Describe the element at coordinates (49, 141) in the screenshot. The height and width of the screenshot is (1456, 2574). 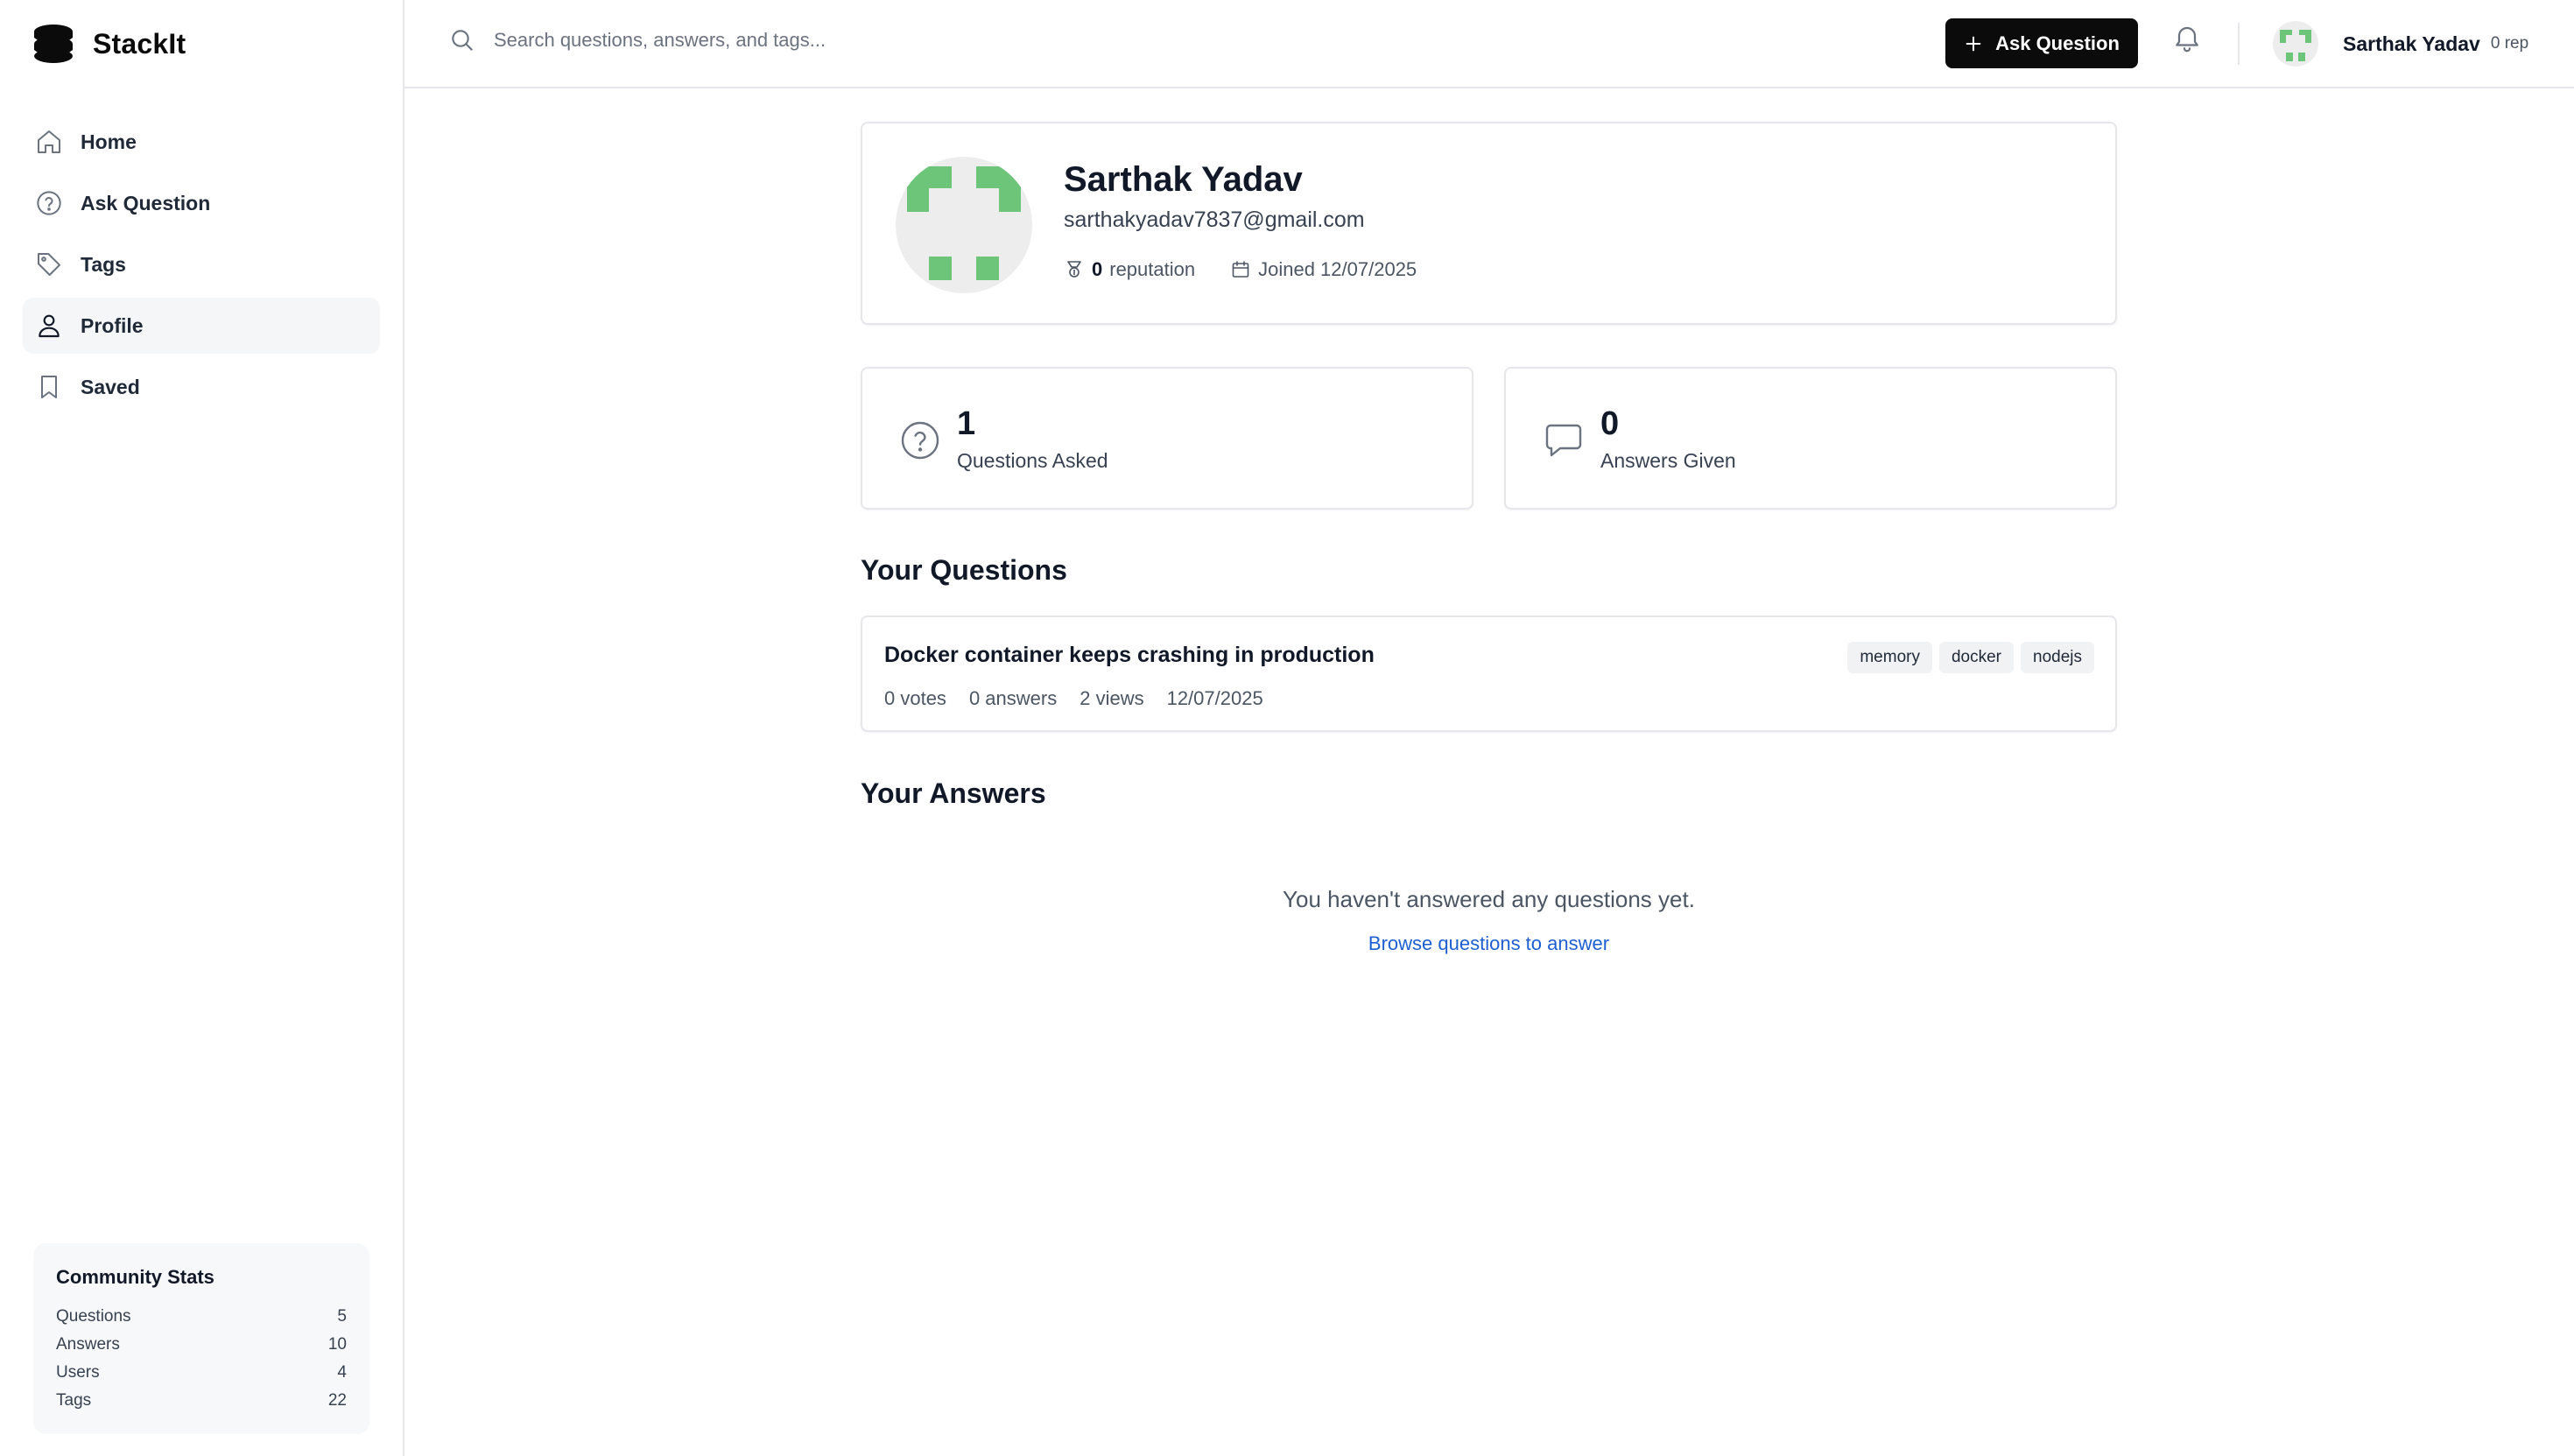
I see `home-icon` at that location.